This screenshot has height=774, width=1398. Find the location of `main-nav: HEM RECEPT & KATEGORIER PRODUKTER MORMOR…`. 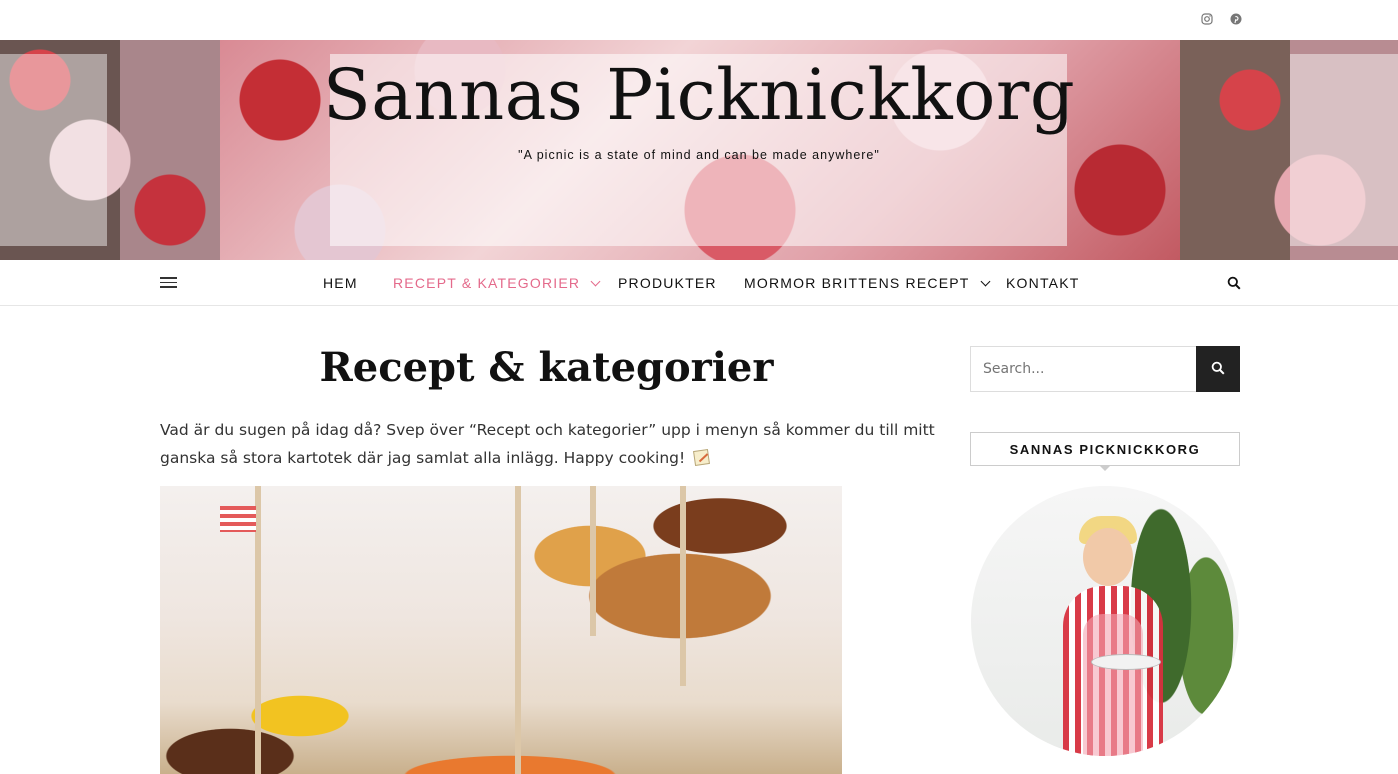

main-nav: HEM RECEPT & KATEGORIER PRODUKTER MORMOR… is located at coordinates (699, 283).